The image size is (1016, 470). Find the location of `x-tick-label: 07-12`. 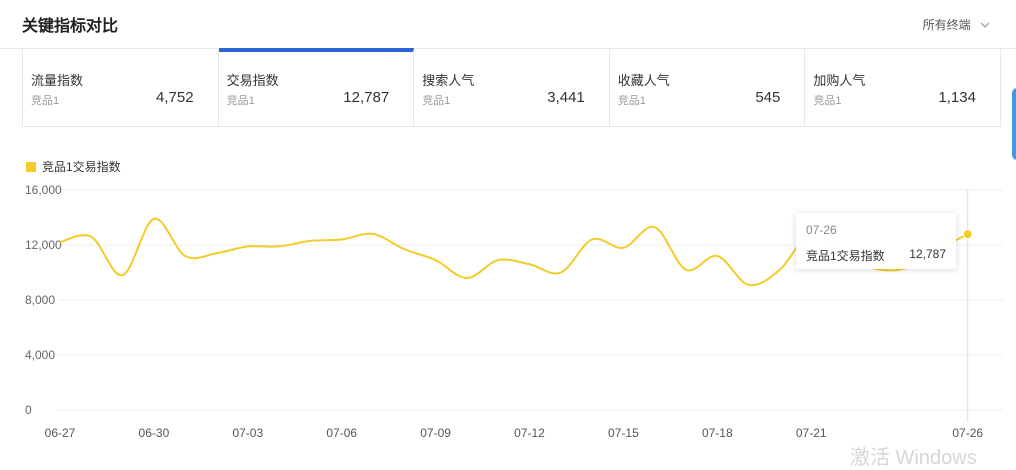

x-tick-label: 07-12 is located at coordinates (529, 433).